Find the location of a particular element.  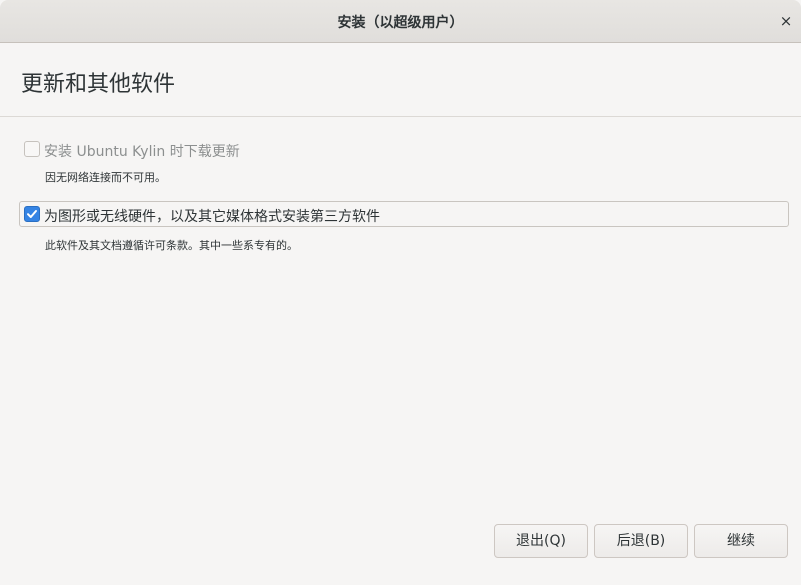

title-bar: 安装（以超级用户） × is located at coordinates (400, 21).